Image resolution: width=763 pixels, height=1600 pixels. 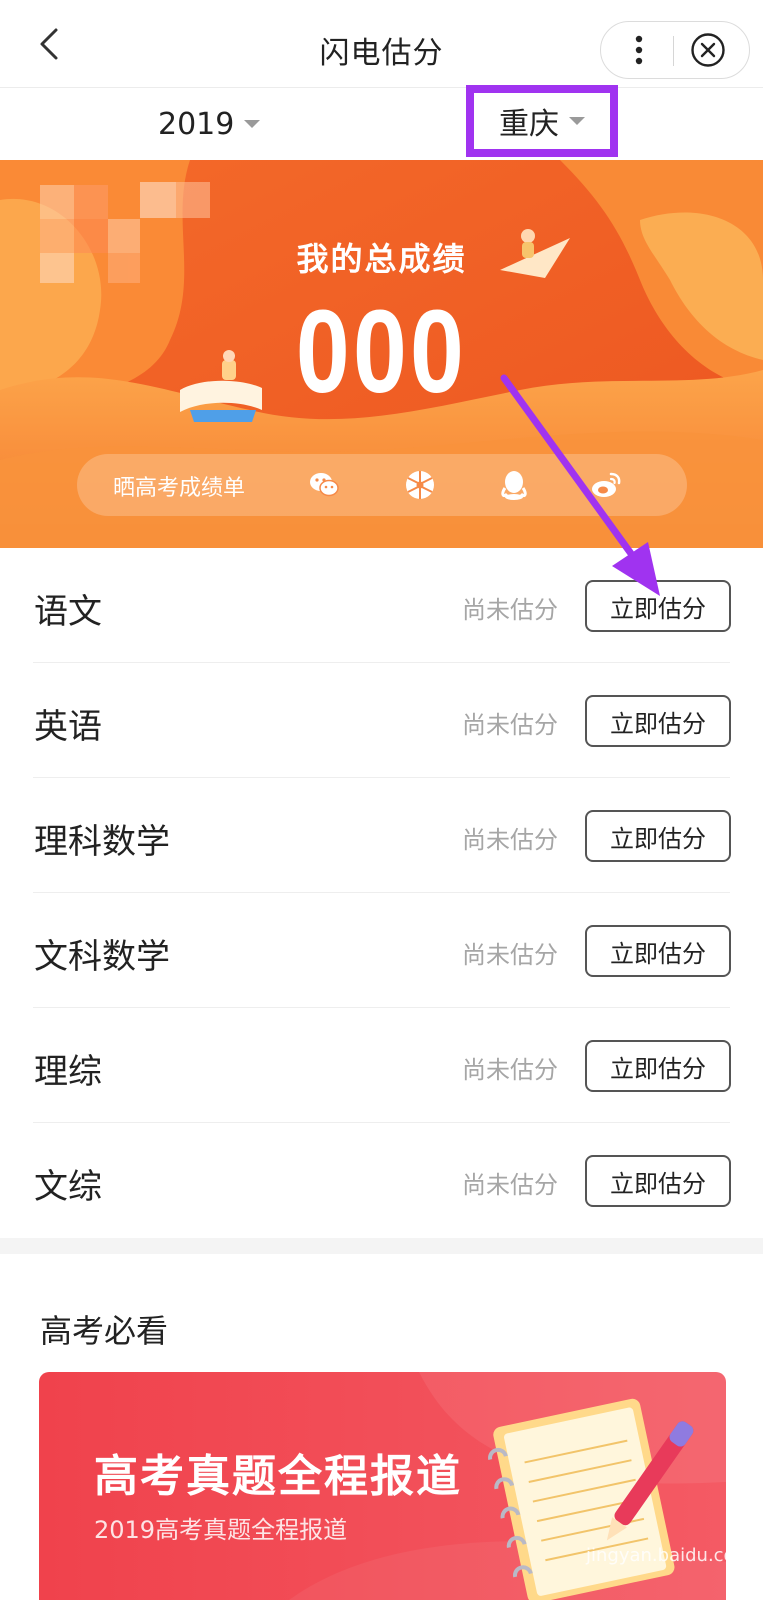 I want to click on promo-title: 高考真题全程报道, so click(x=278, y=1476).